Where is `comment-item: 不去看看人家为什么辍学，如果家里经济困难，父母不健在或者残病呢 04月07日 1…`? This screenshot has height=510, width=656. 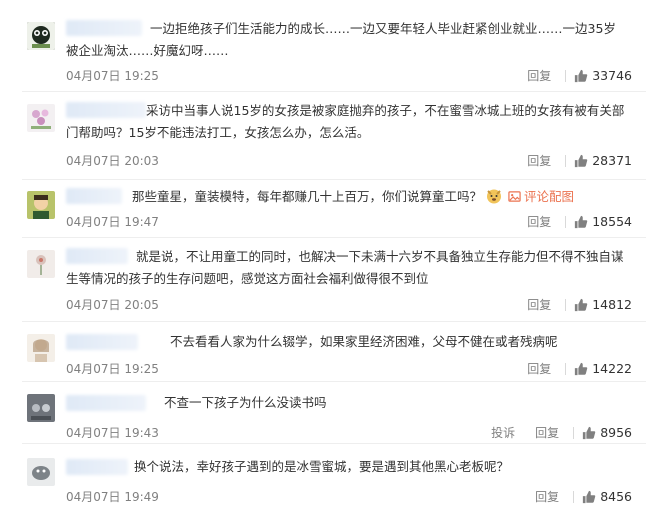
comment-item: 不去看看人家为什么辍学，如果家里经济困难，父母不健在或者残病呢 04月07日 1… is located at coordinates (328, 352).